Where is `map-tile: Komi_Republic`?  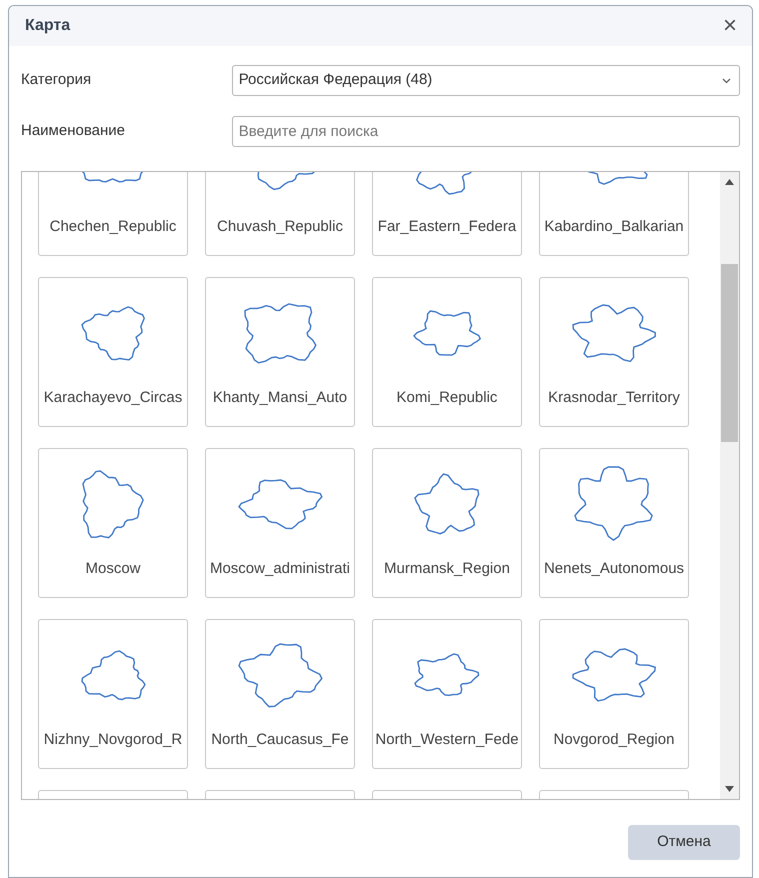
map-tile: Komi_Republic is located at coordinates (447, 352).